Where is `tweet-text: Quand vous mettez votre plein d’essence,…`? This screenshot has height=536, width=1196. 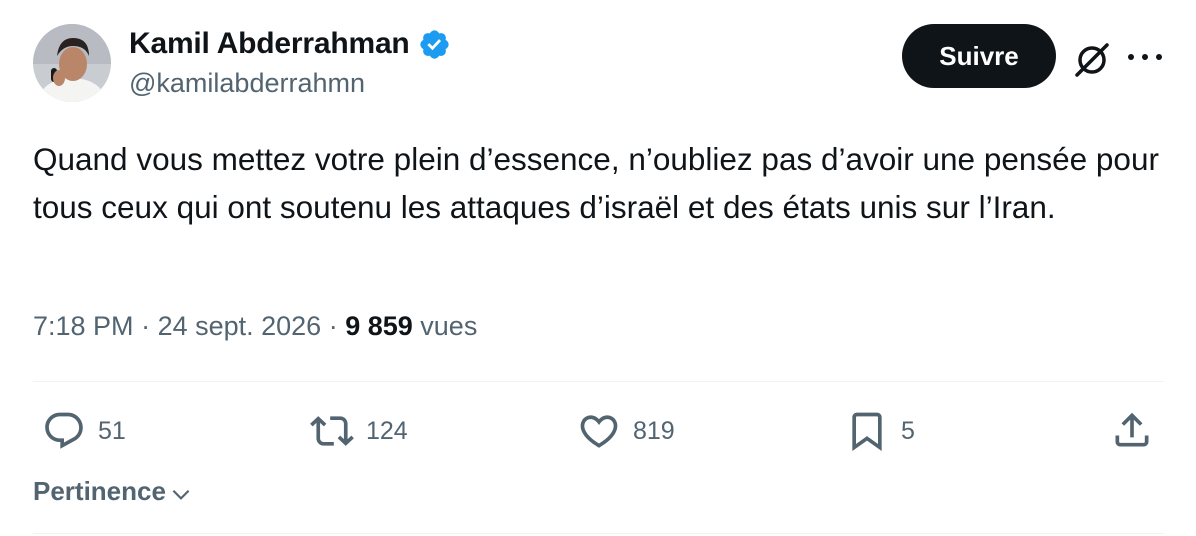 tweet-text: Quand vous mettez votre plein d’essence,… is located at coordinates (596, 183).